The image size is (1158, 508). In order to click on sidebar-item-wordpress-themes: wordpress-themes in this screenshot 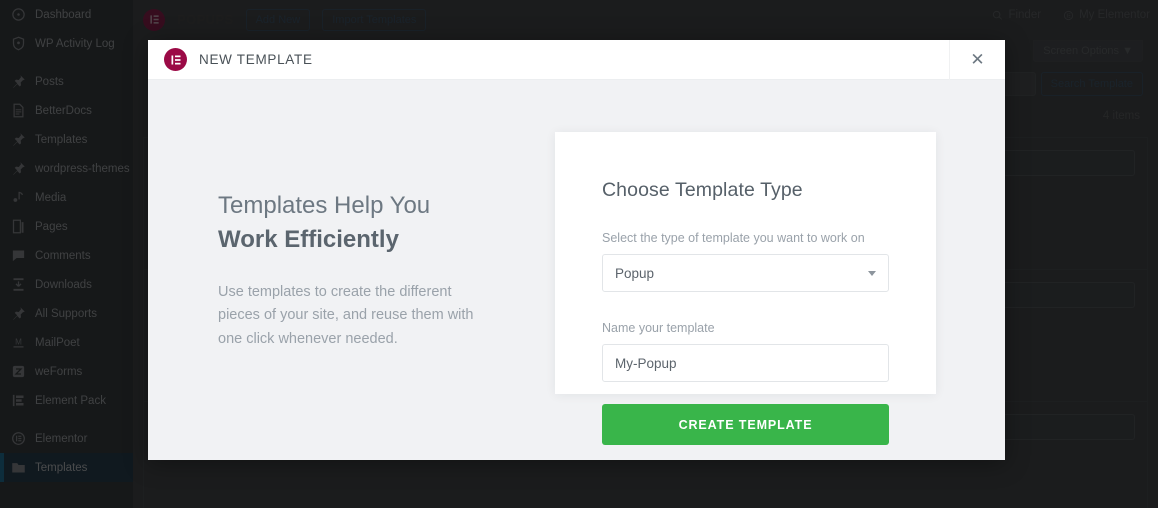, I will do `click(66, 168)`.